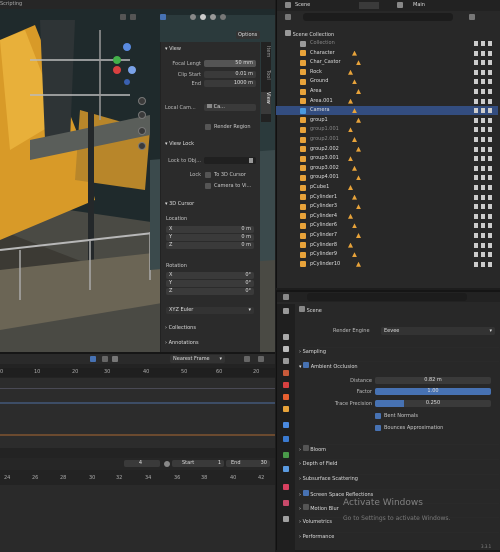 The height and width of the screenshot is (552, 500). I want to click on collection-tab-icon, so click(286, 397).